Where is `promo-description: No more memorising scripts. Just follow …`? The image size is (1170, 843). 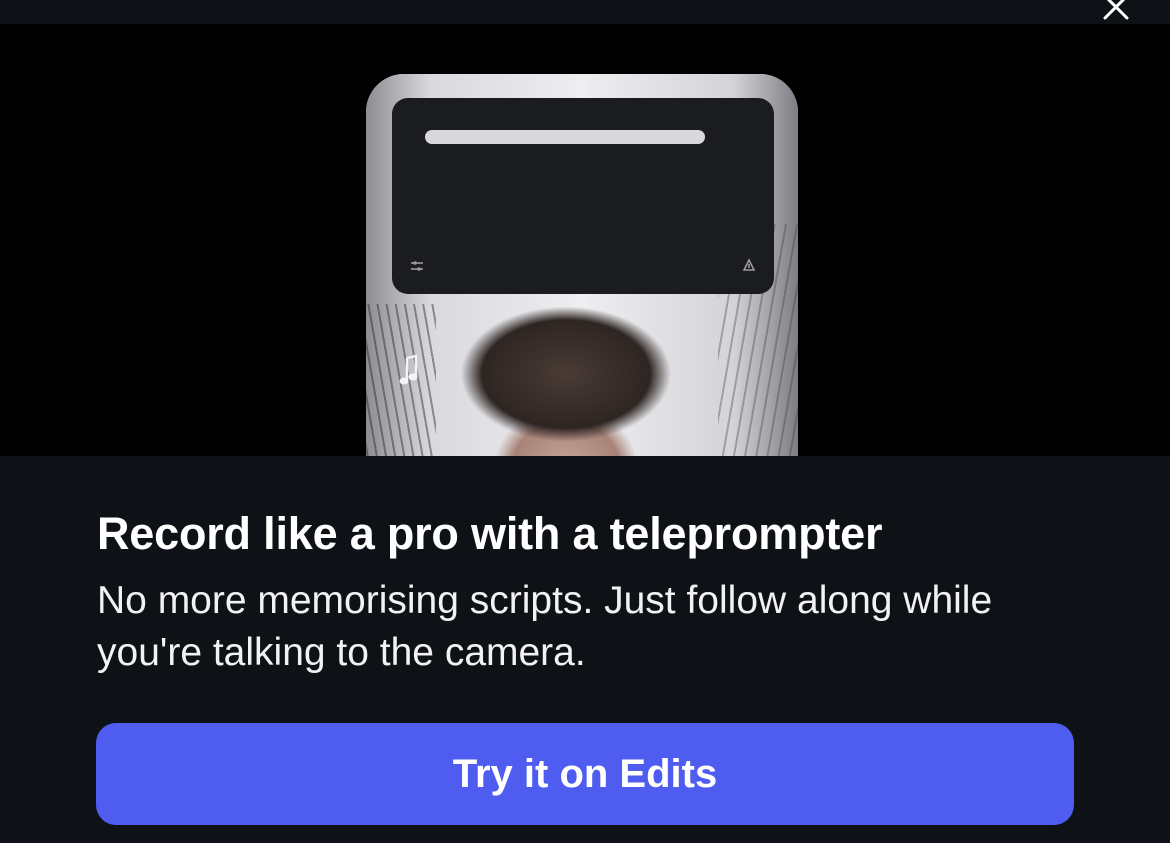 promo-description: No more memorising scripts. Just follow … is located at coordinates (545, 626).